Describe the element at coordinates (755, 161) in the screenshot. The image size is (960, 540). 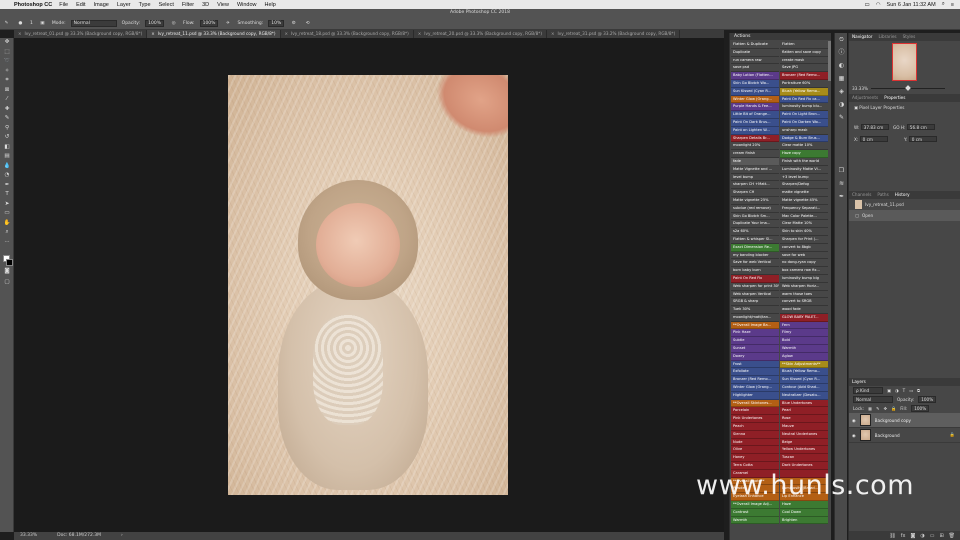
I see `action-item: fade` at that location.